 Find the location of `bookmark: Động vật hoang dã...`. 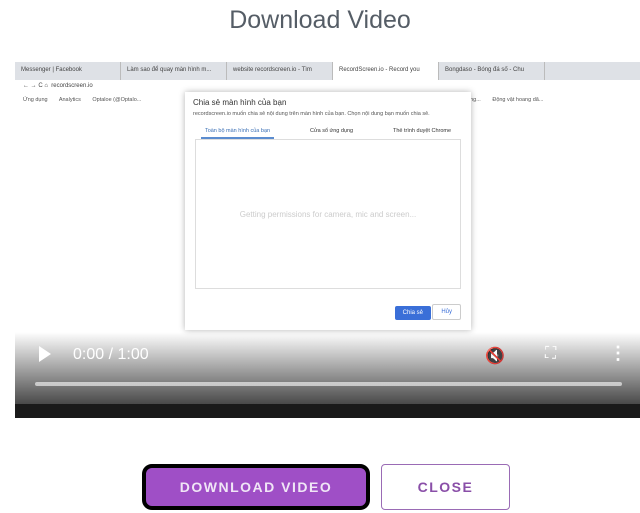

bookmark: Động vật hoang dã... is located at coordinates (518, 100).